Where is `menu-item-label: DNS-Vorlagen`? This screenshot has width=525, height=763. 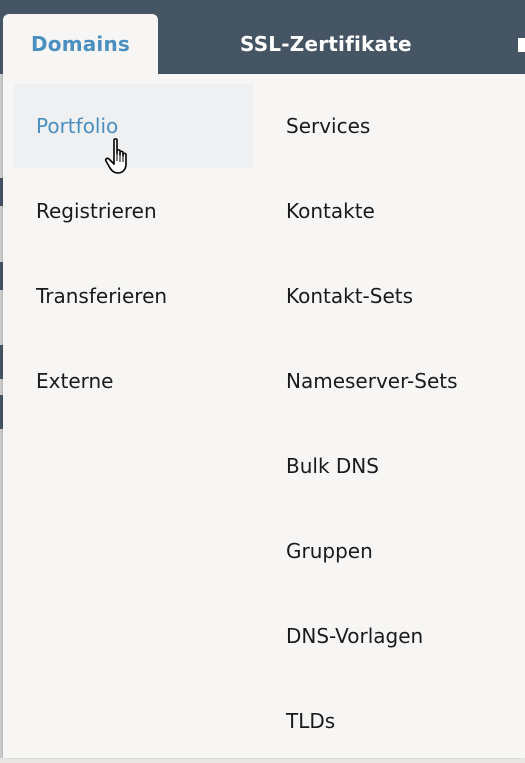
menu-item-label: DNS-Vorlagen is located at coordinates (355, 636).